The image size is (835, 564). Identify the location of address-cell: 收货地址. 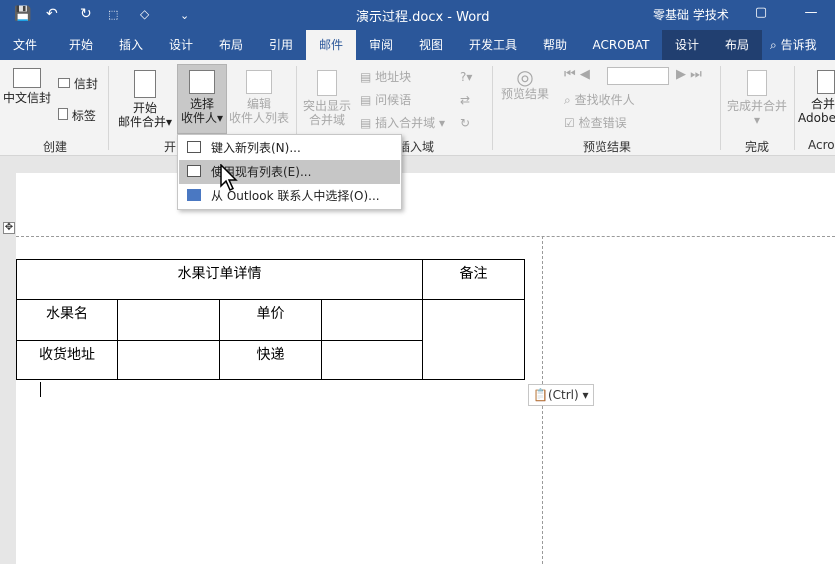
(67, 360).